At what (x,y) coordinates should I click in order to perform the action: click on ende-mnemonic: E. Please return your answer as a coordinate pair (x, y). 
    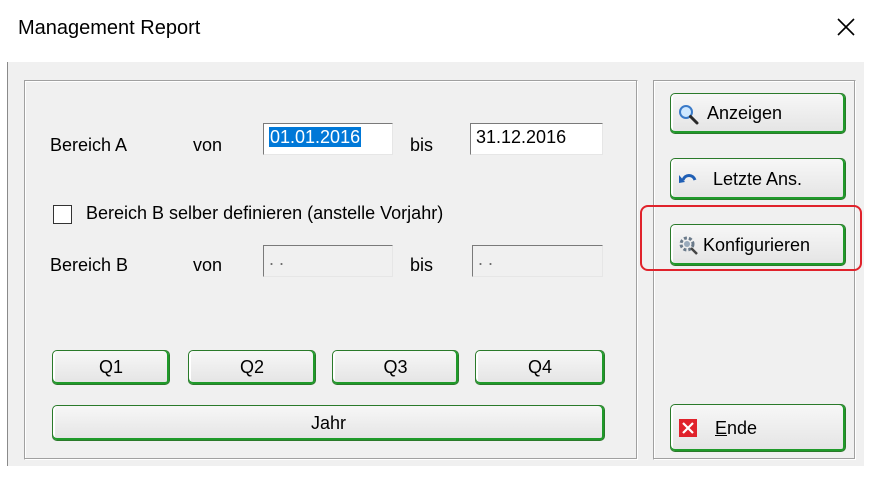
    Looking at the image, I should click on (721, 427).